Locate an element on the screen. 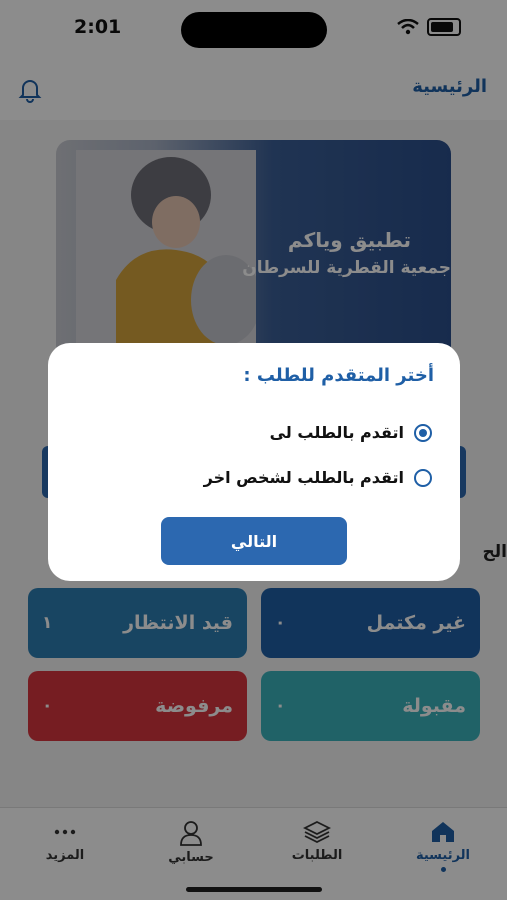 The width and height of the screenshot is (507, 900). radio-selected-icon is located at coordinates (423, 432).